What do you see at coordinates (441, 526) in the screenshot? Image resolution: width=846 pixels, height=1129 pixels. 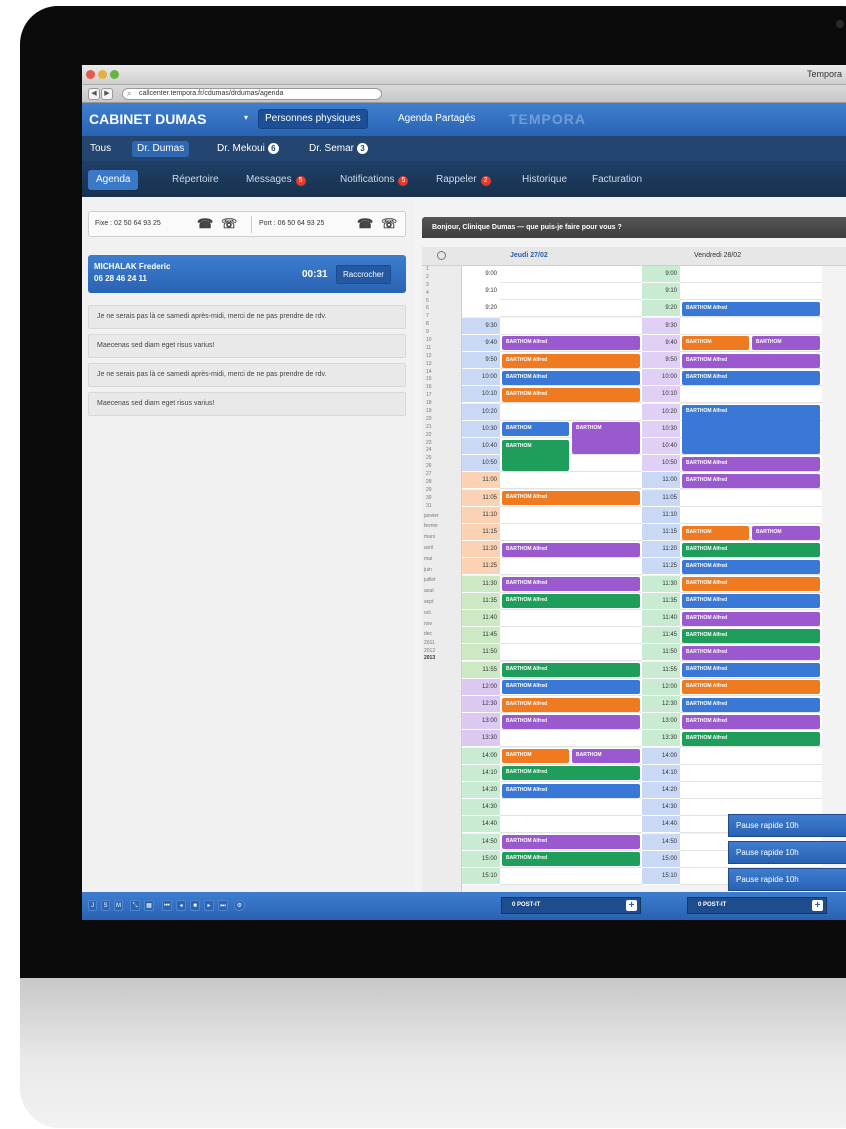 I see `mini-month: fevrier` at bounding box center [441, 526].